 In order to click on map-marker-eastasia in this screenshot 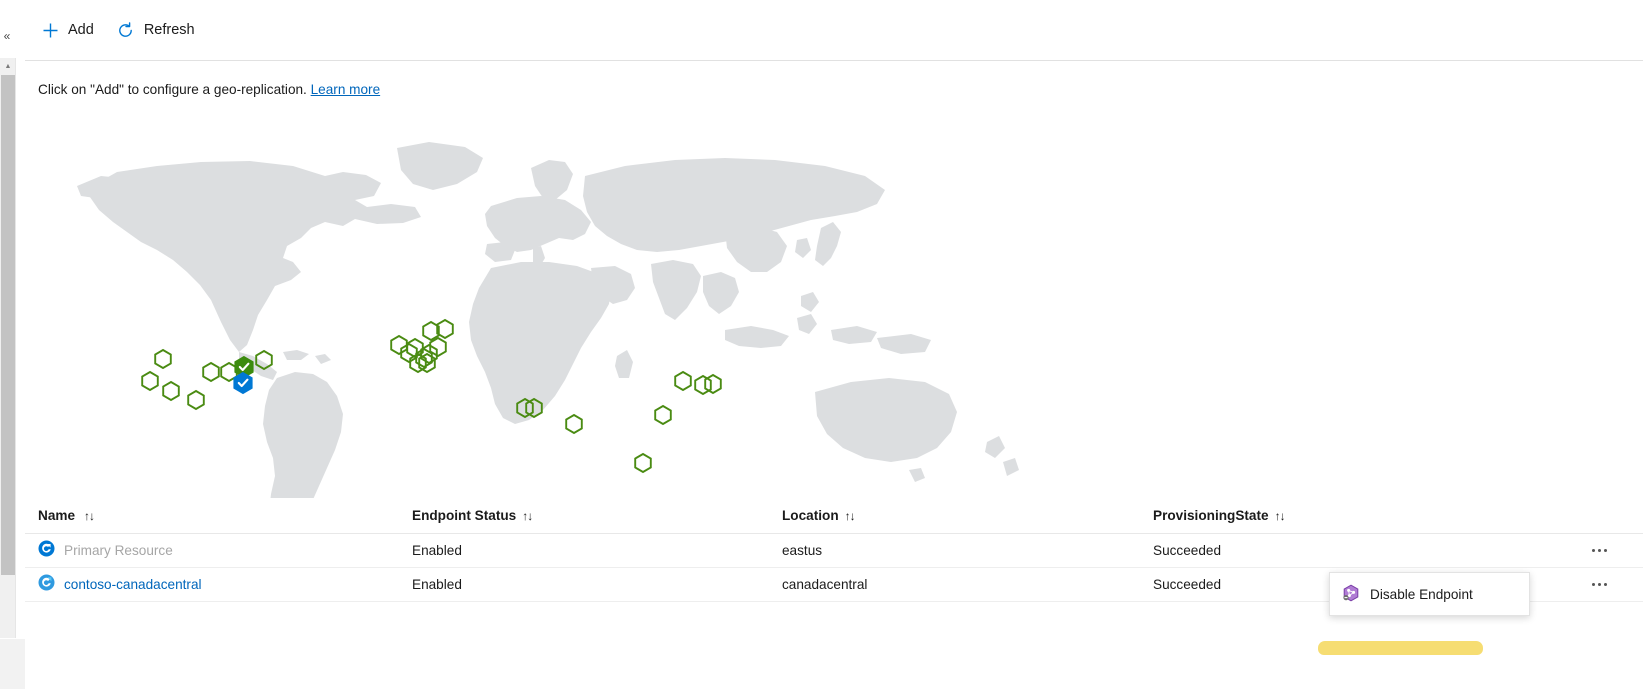, I will do `click(663, 415)`.